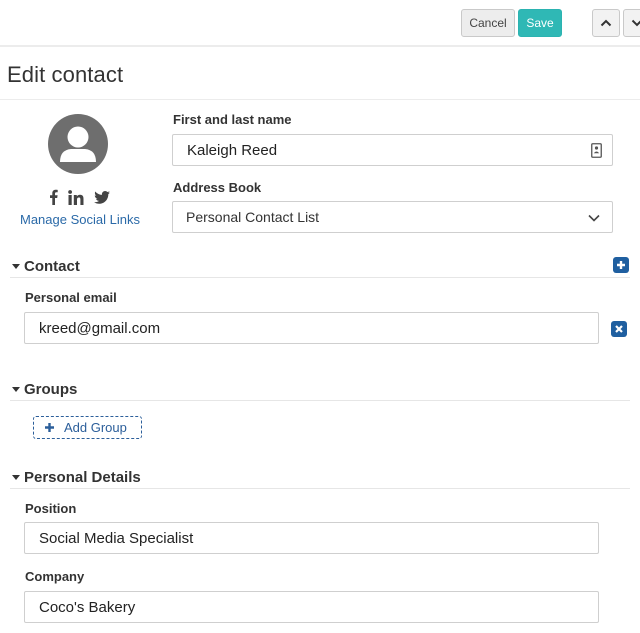  Describe the element at coordinates (596, 150) in the screenshot. I see `contact-card-icon` at that location.